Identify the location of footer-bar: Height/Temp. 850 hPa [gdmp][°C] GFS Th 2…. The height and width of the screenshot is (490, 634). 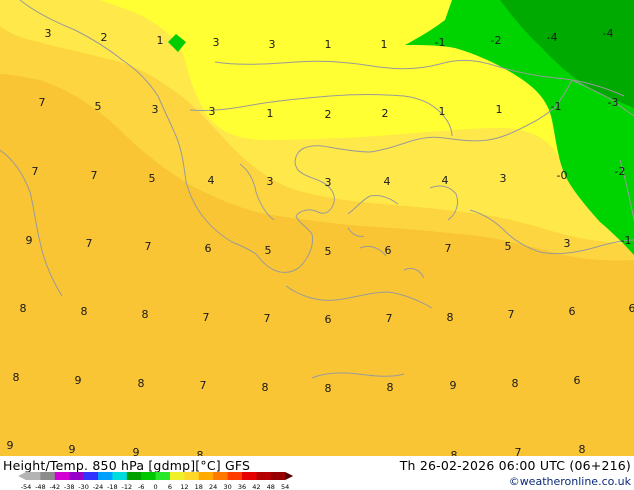
(317, 473).